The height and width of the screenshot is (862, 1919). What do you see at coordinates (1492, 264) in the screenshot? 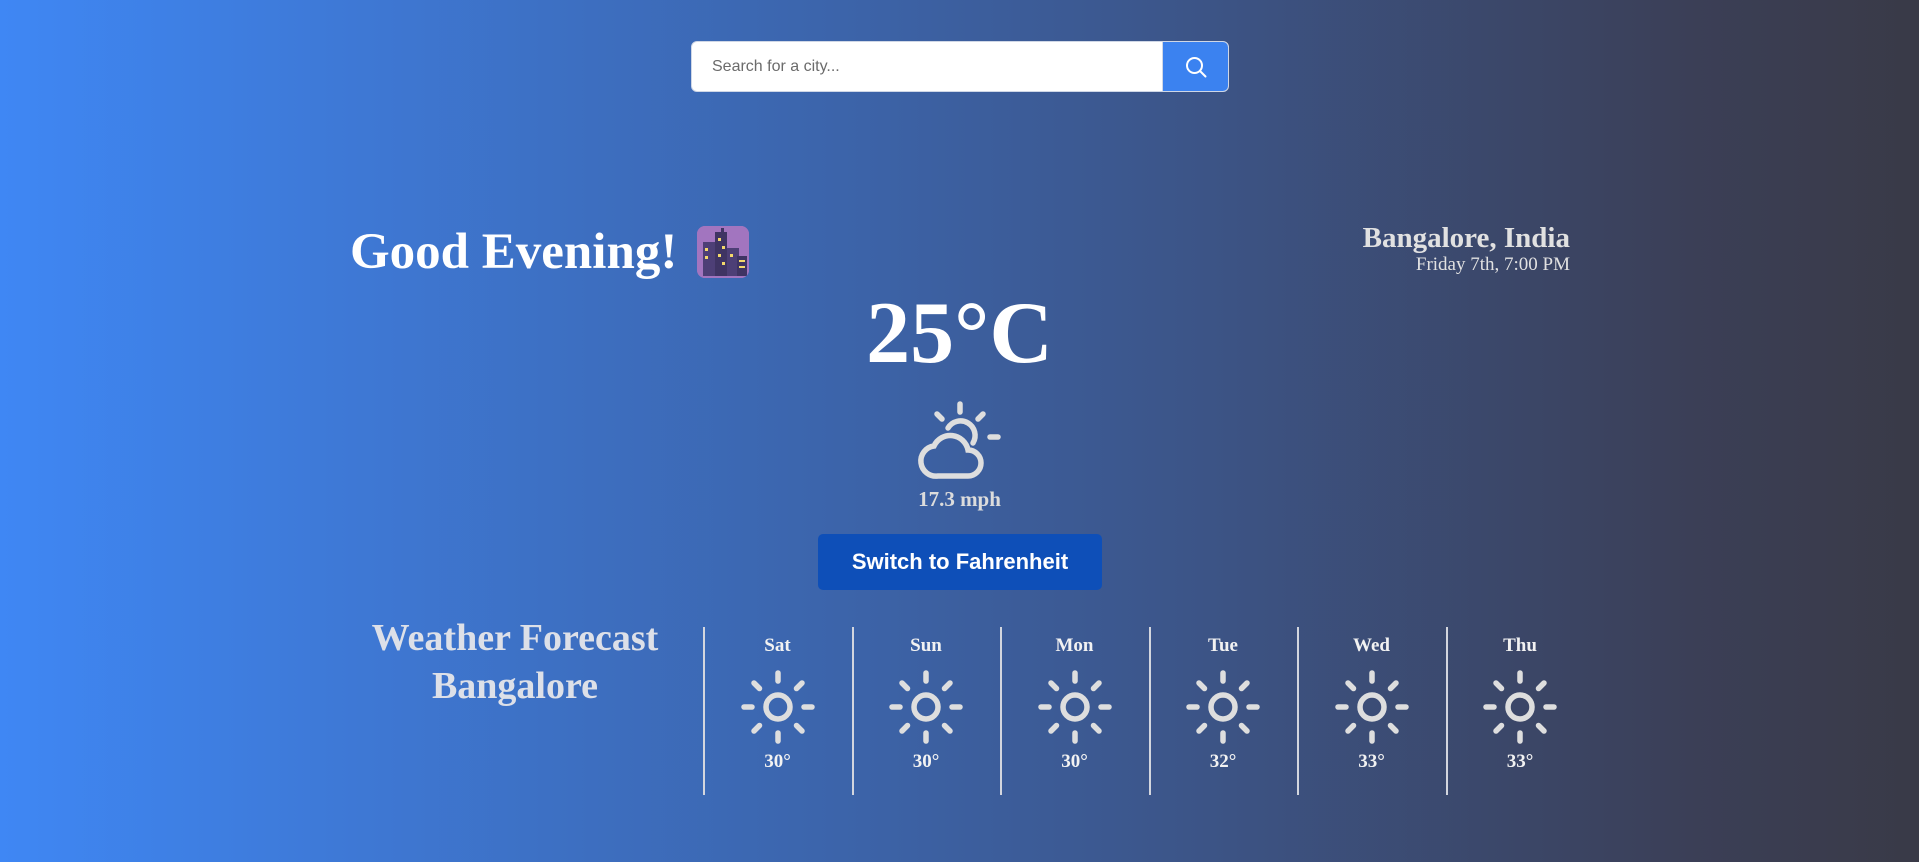
I see `location-datetime: Friday 7th, 7:00 PM` at bounding box center [1492, 264].